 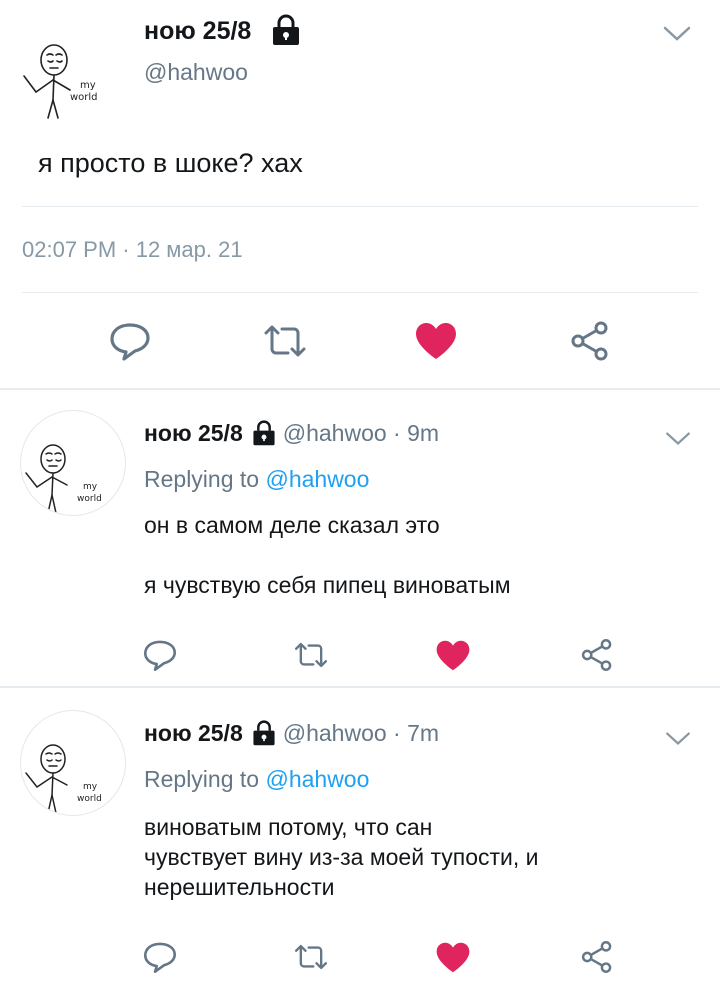 I want to click on avatar-text-my: my, so click(x=88, y=85).